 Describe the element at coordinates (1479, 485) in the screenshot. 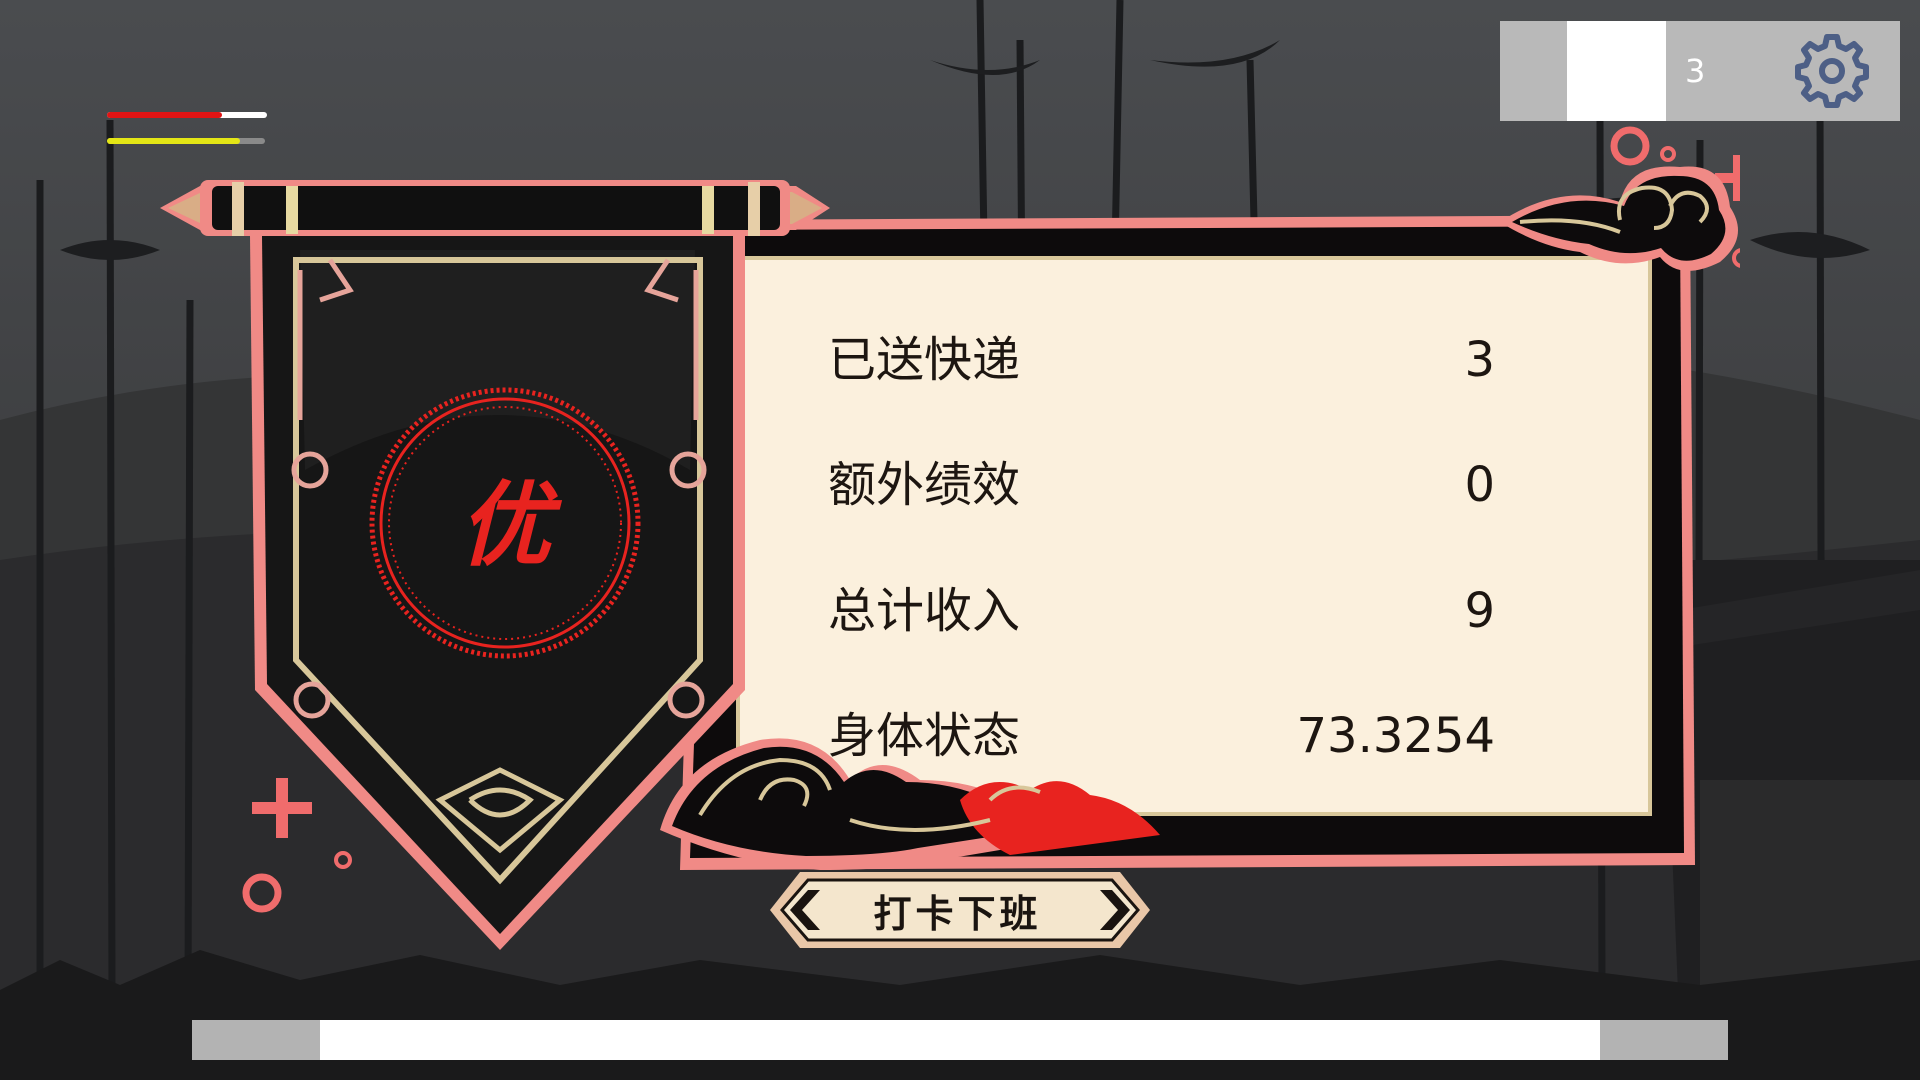

I see `stat-value-bonus: 0` at that location.